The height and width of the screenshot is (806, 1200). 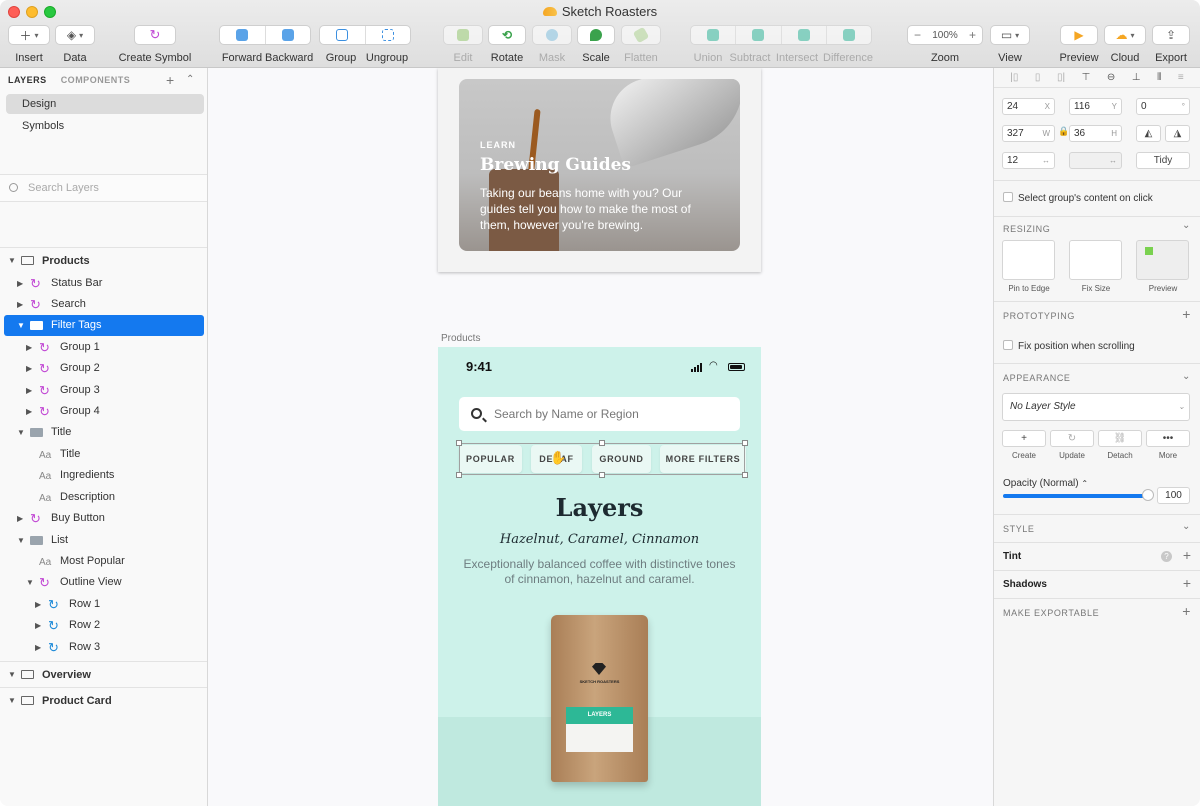 What do you see at coordinates (103, 188) in the screenshot?
I see `search-layers-input: Search Layers` at bounding box center [103, 188].